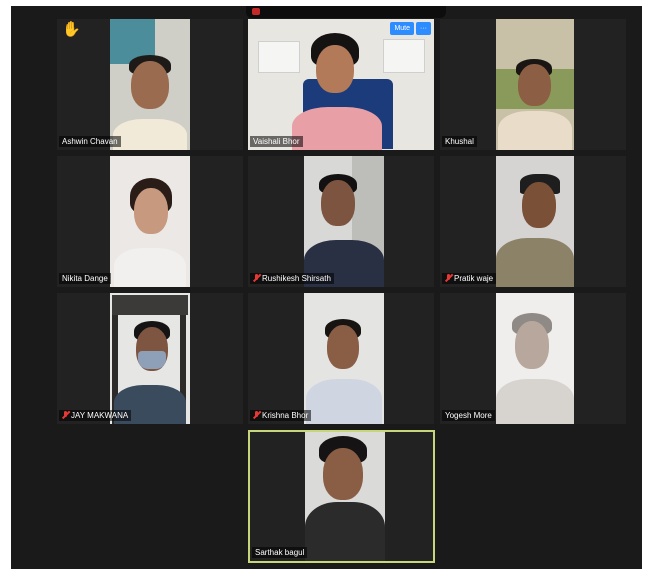  I want to click on recording-icon, so click(256, 11).